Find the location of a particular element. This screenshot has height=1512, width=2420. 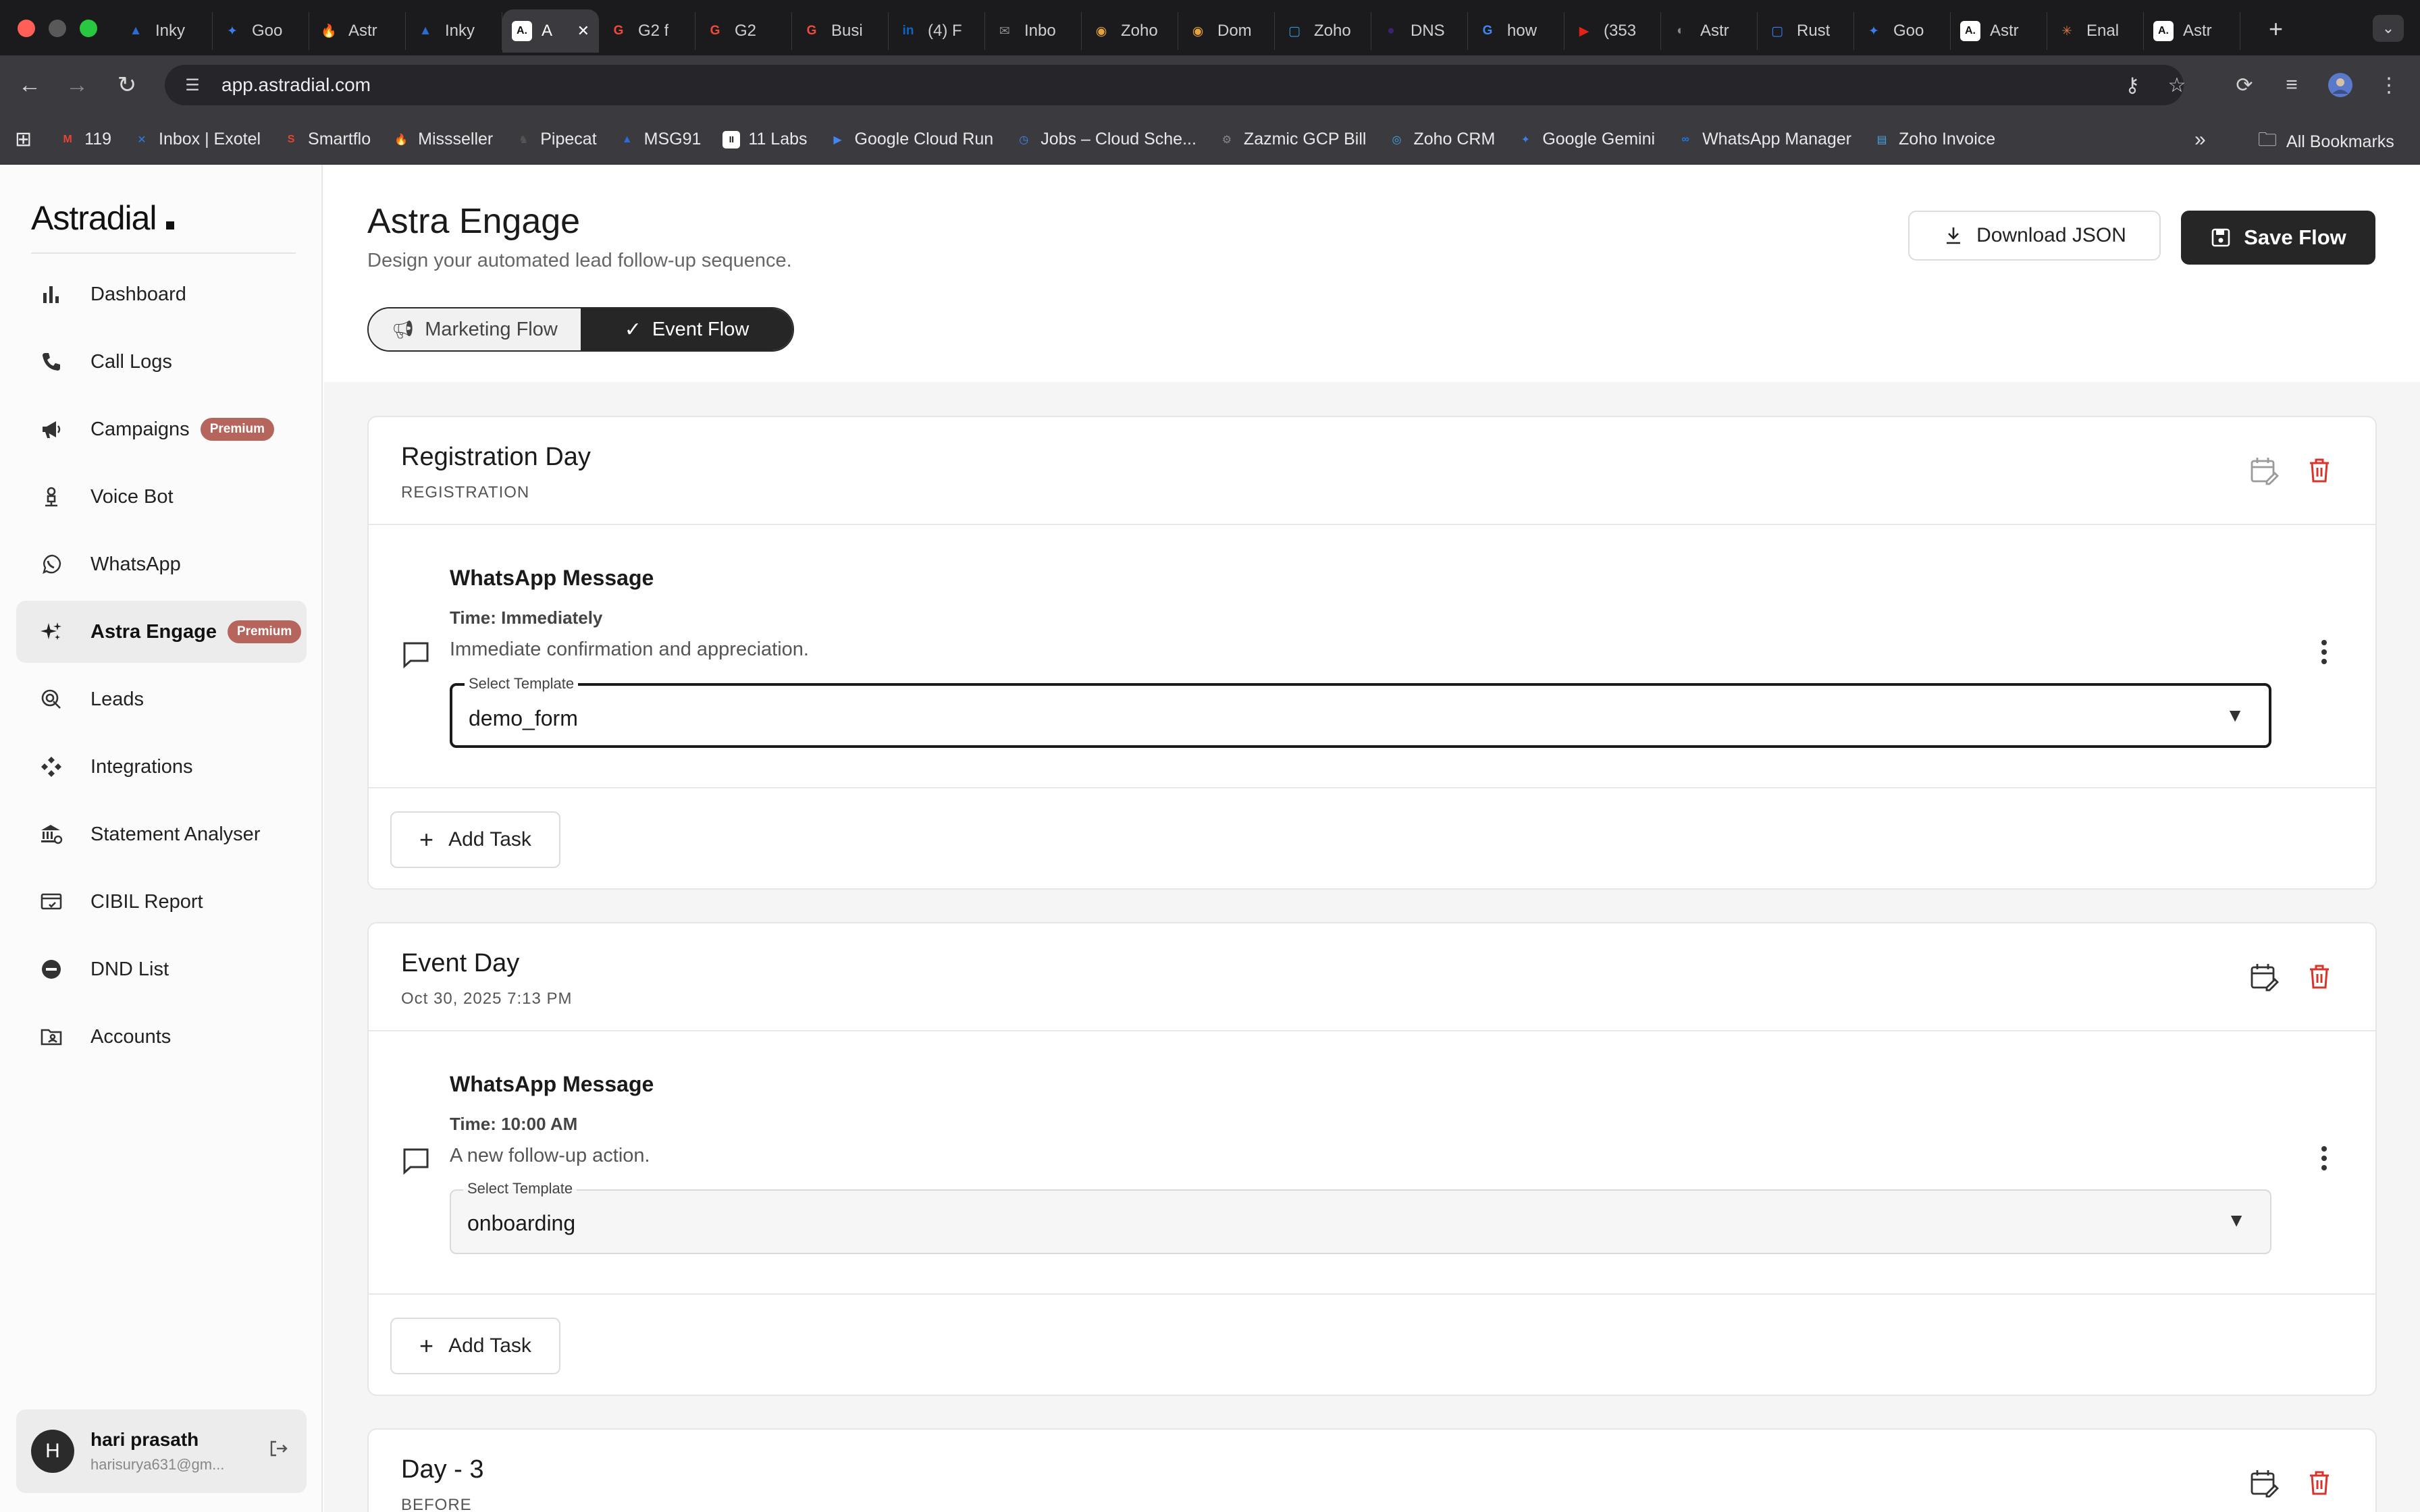

browser-menu-icon: ⋮ is located at coordinates (2389, 85).